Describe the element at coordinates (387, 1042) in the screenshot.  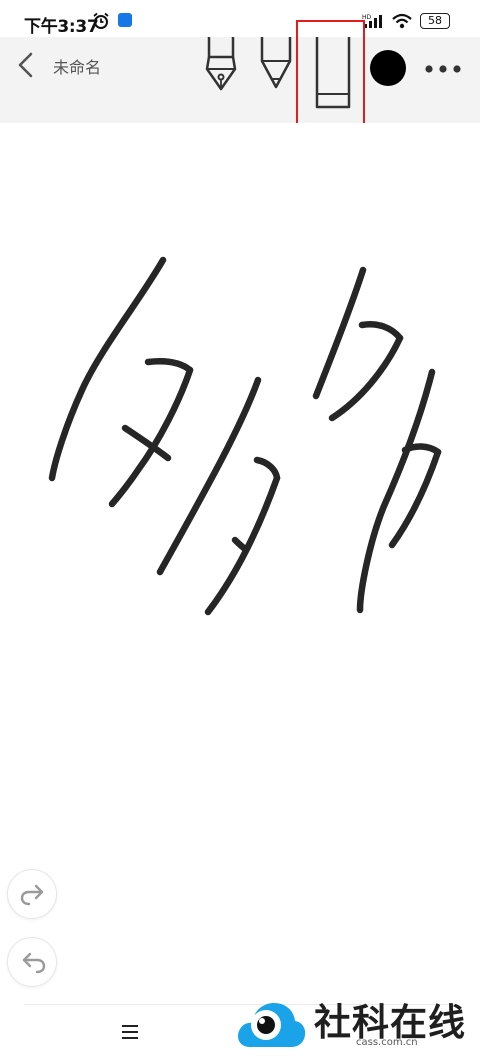
I see `watermark-domain: cass.com.cn` at that location.